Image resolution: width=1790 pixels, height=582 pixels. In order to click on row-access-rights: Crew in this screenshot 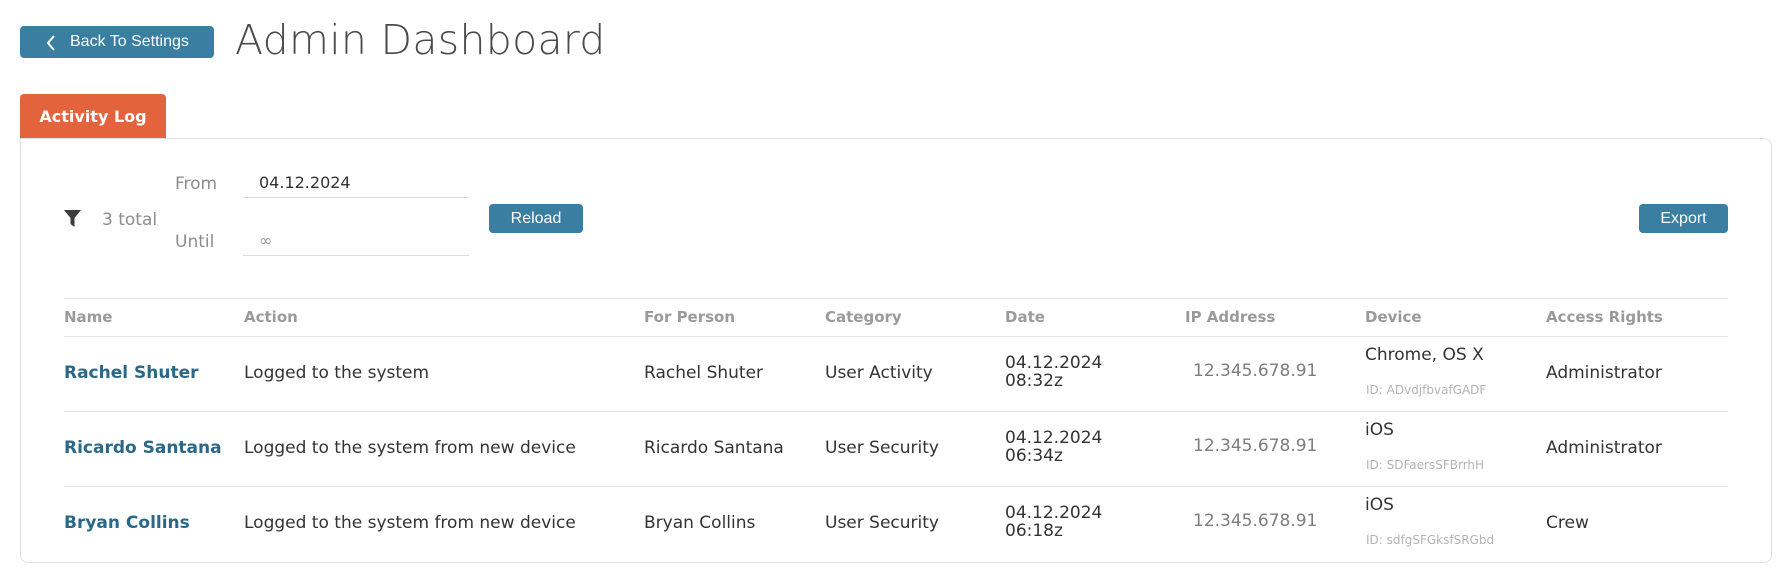, I will do `click(1567, 523)`.